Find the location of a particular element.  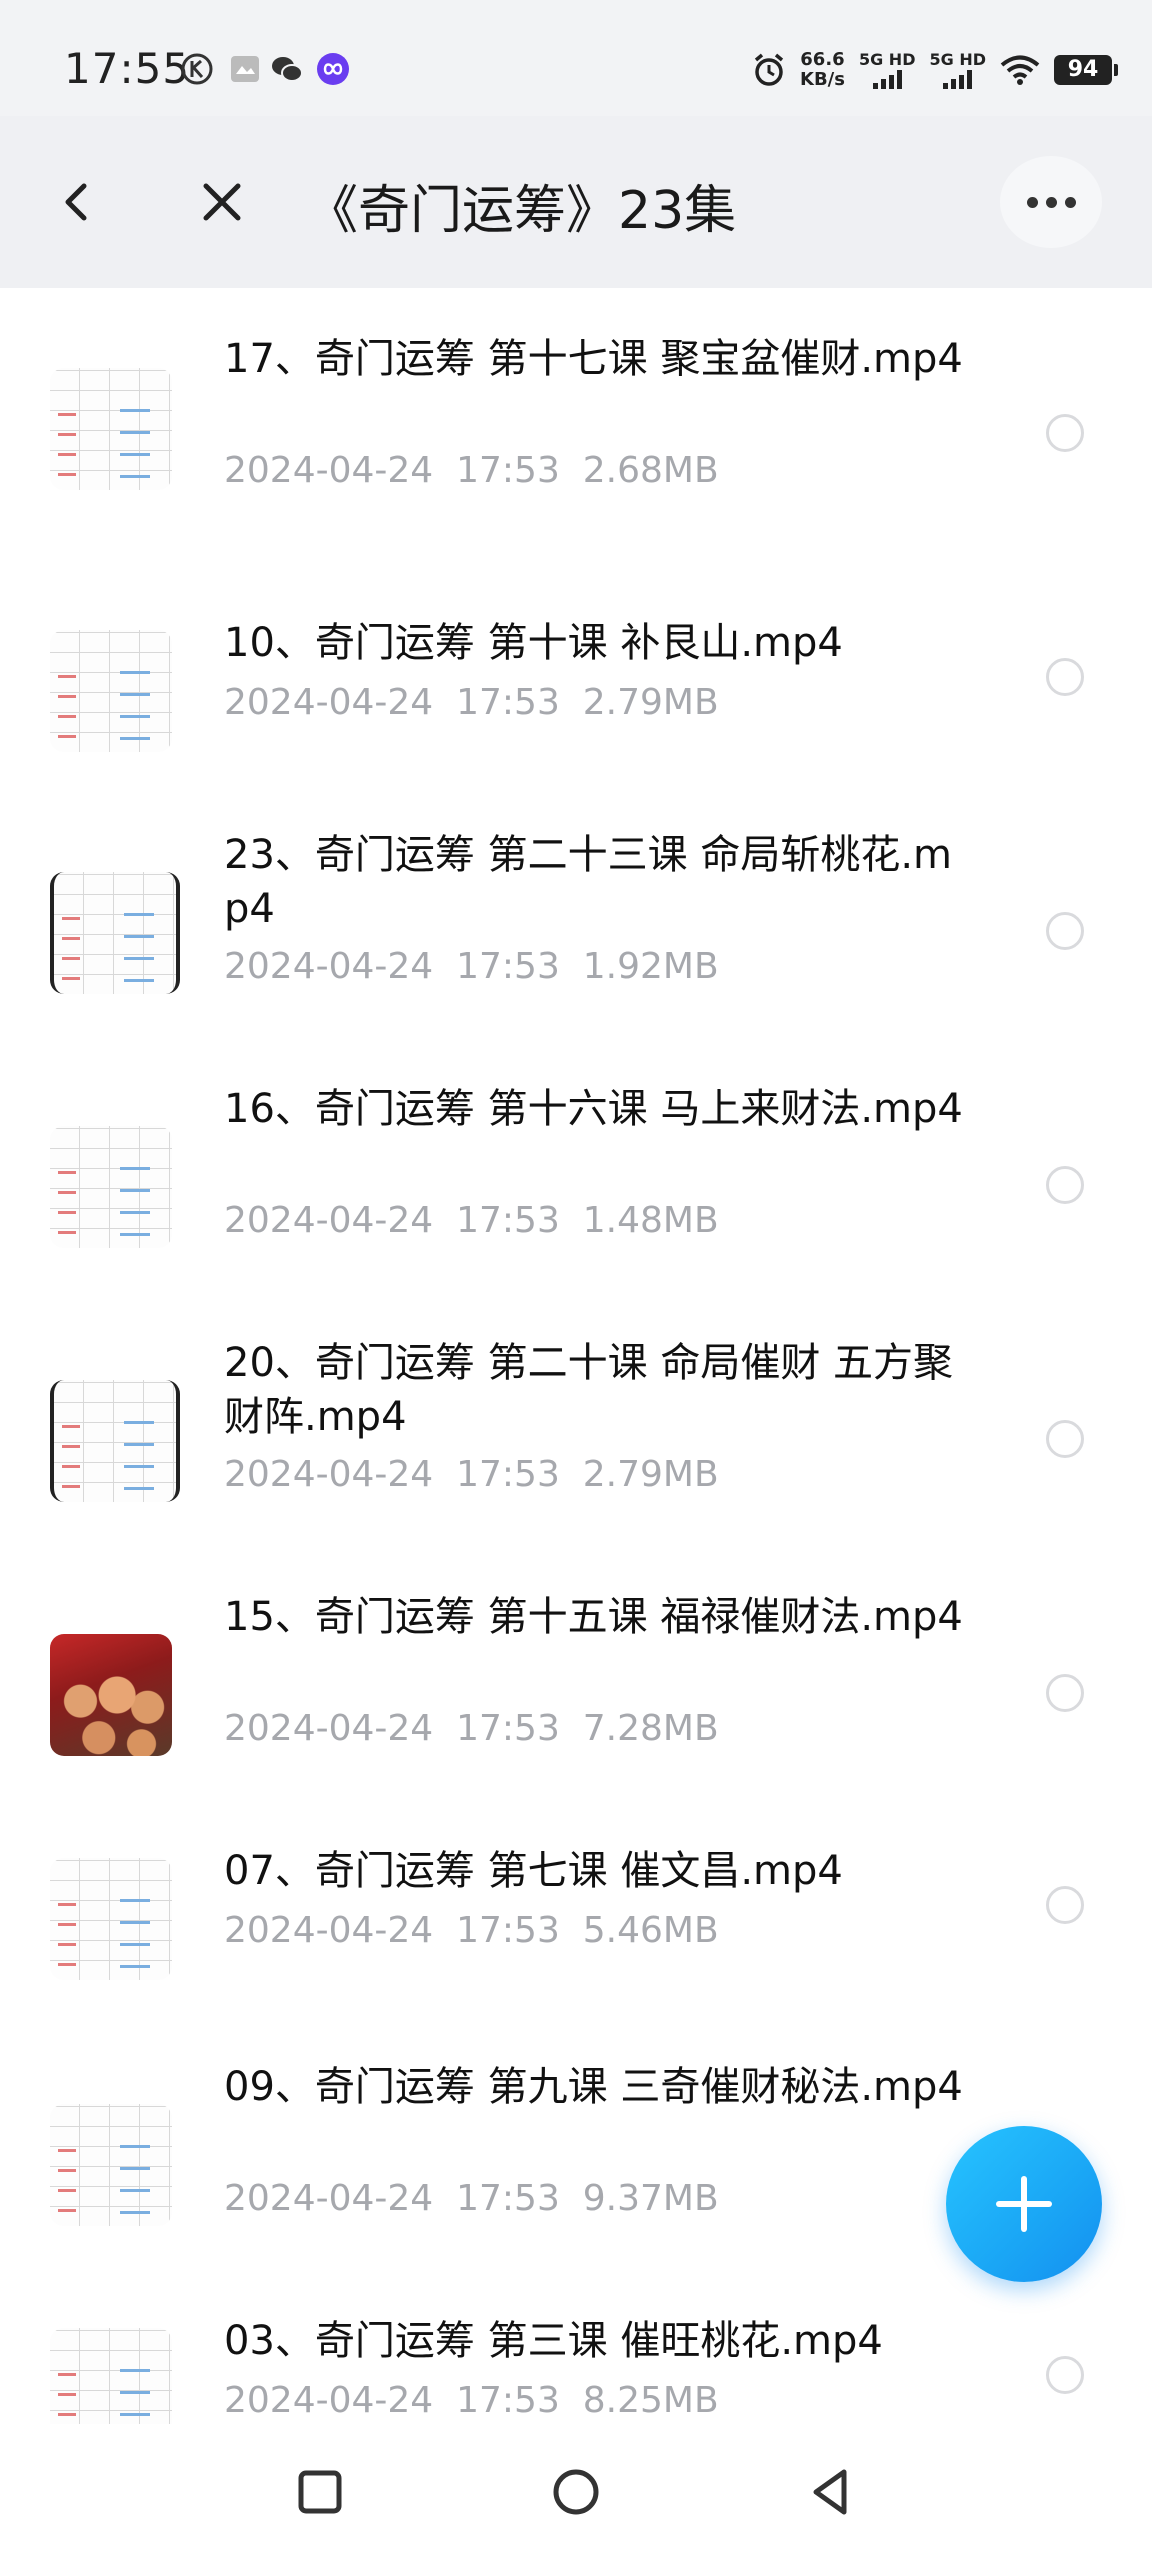

alarm-icon is located at coordinates (769, 69).